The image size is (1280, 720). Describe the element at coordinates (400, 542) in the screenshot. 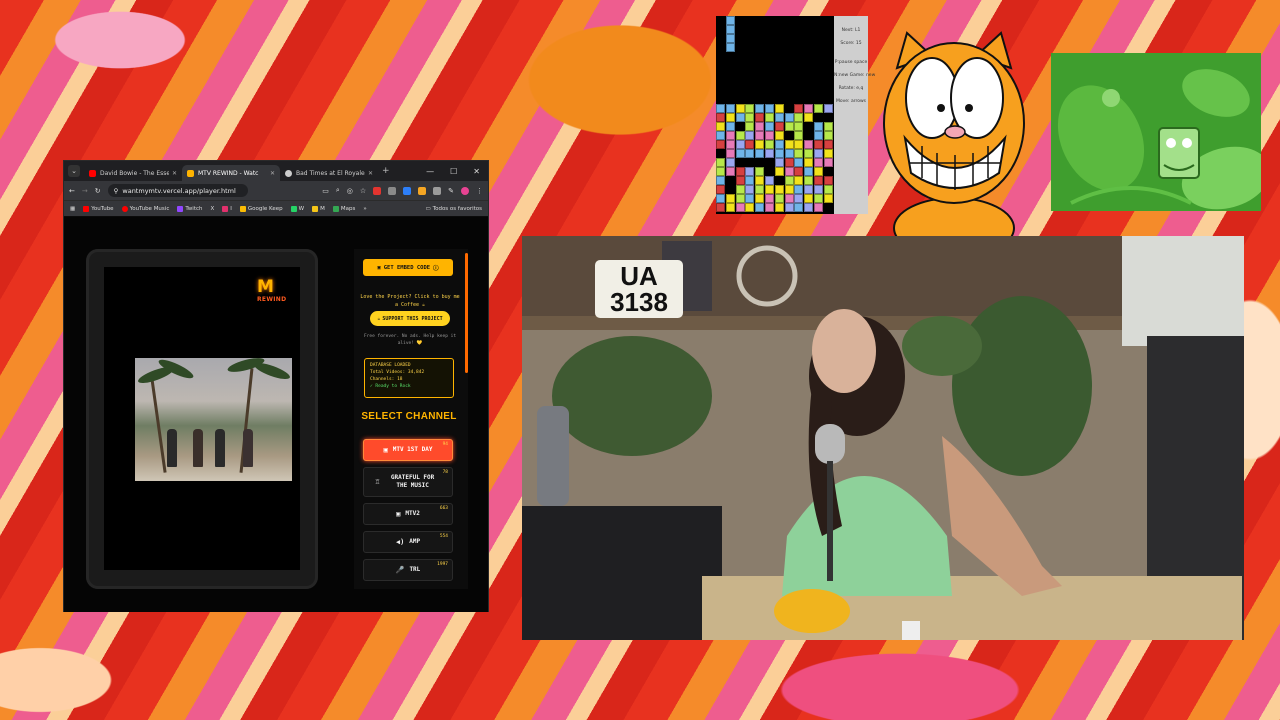

I see `speaker-icon: ◀)` at that location.